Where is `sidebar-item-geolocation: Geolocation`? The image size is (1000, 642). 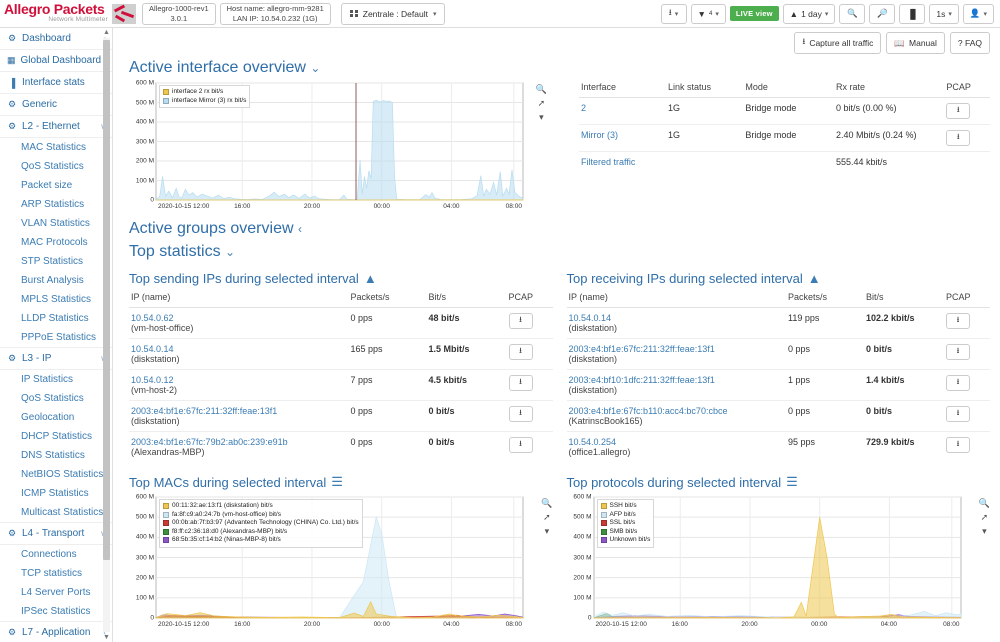 sidebar-item-geolocation: Geolocation is located at coordinates (56, 417).